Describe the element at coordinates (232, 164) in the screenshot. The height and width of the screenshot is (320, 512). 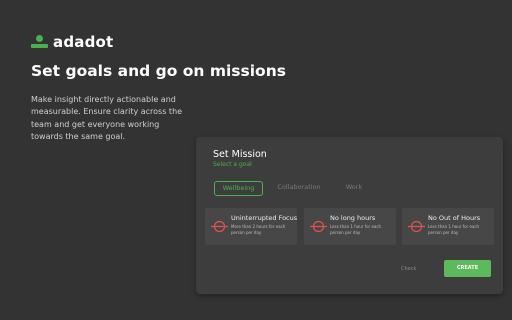
I see `card-subtitle: Select a goal` at that location.